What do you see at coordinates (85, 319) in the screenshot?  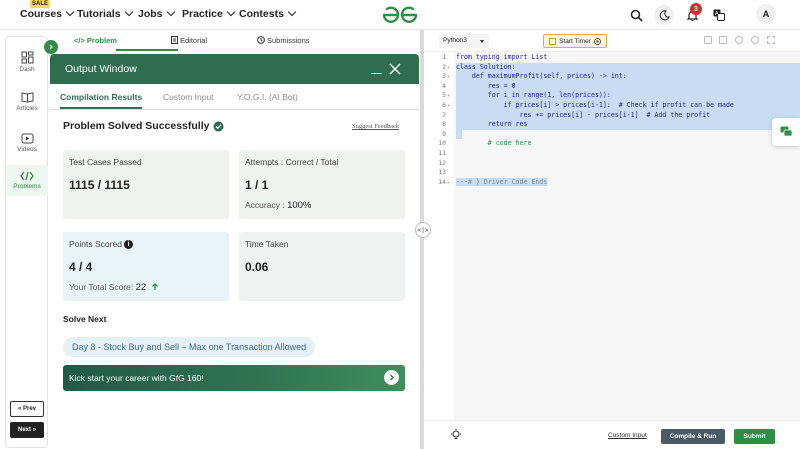 I see `solve-next-heading: Solve Next` at bounding box center [85, 319].